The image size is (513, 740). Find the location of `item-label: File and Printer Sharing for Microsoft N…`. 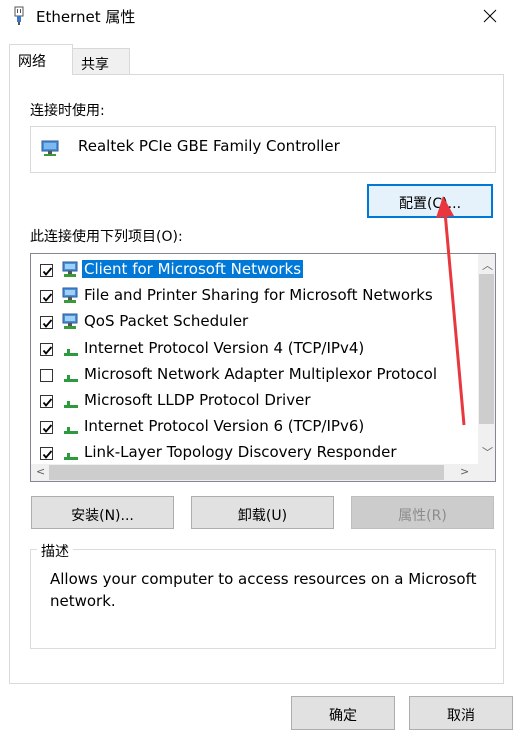

item-label: File and Printer Sharing for Microsoft N… is located at coordinates (258, 295).